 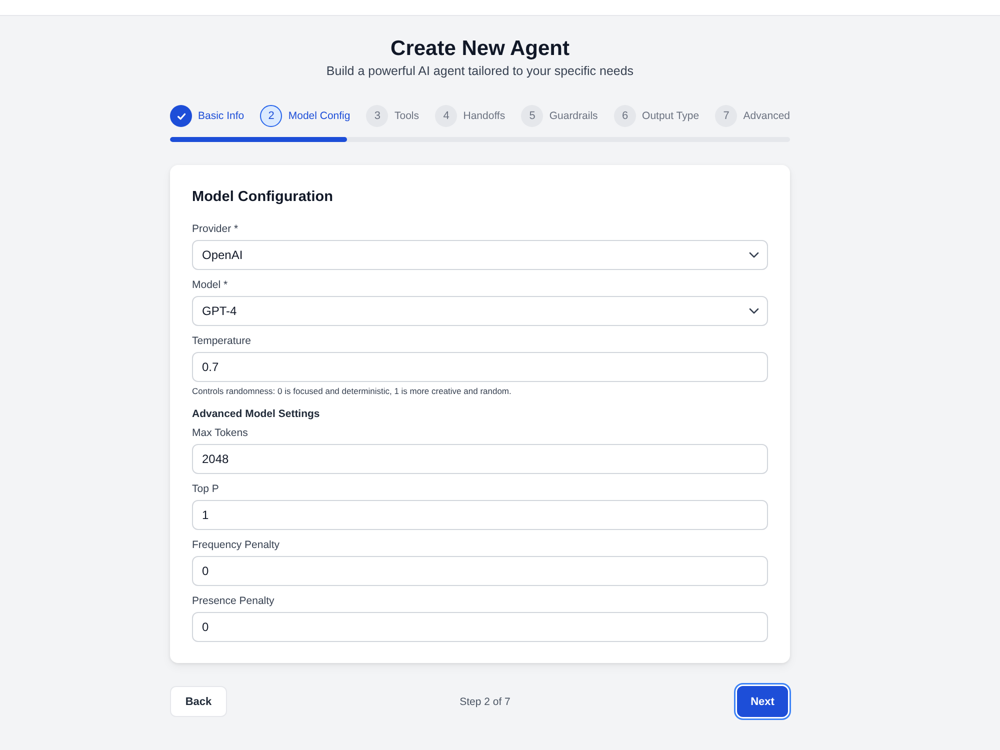 I want to click on step-number: 7, so click(x=726, y=116).